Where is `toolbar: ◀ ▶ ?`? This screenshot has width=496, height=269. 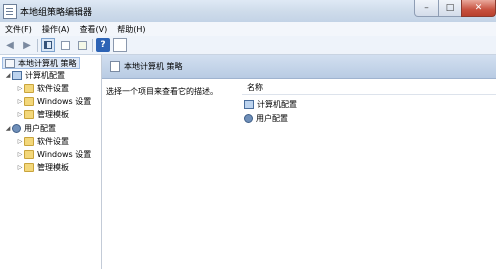
toolbar: ◀ ▶ ? is located at coordinates (248, 45).